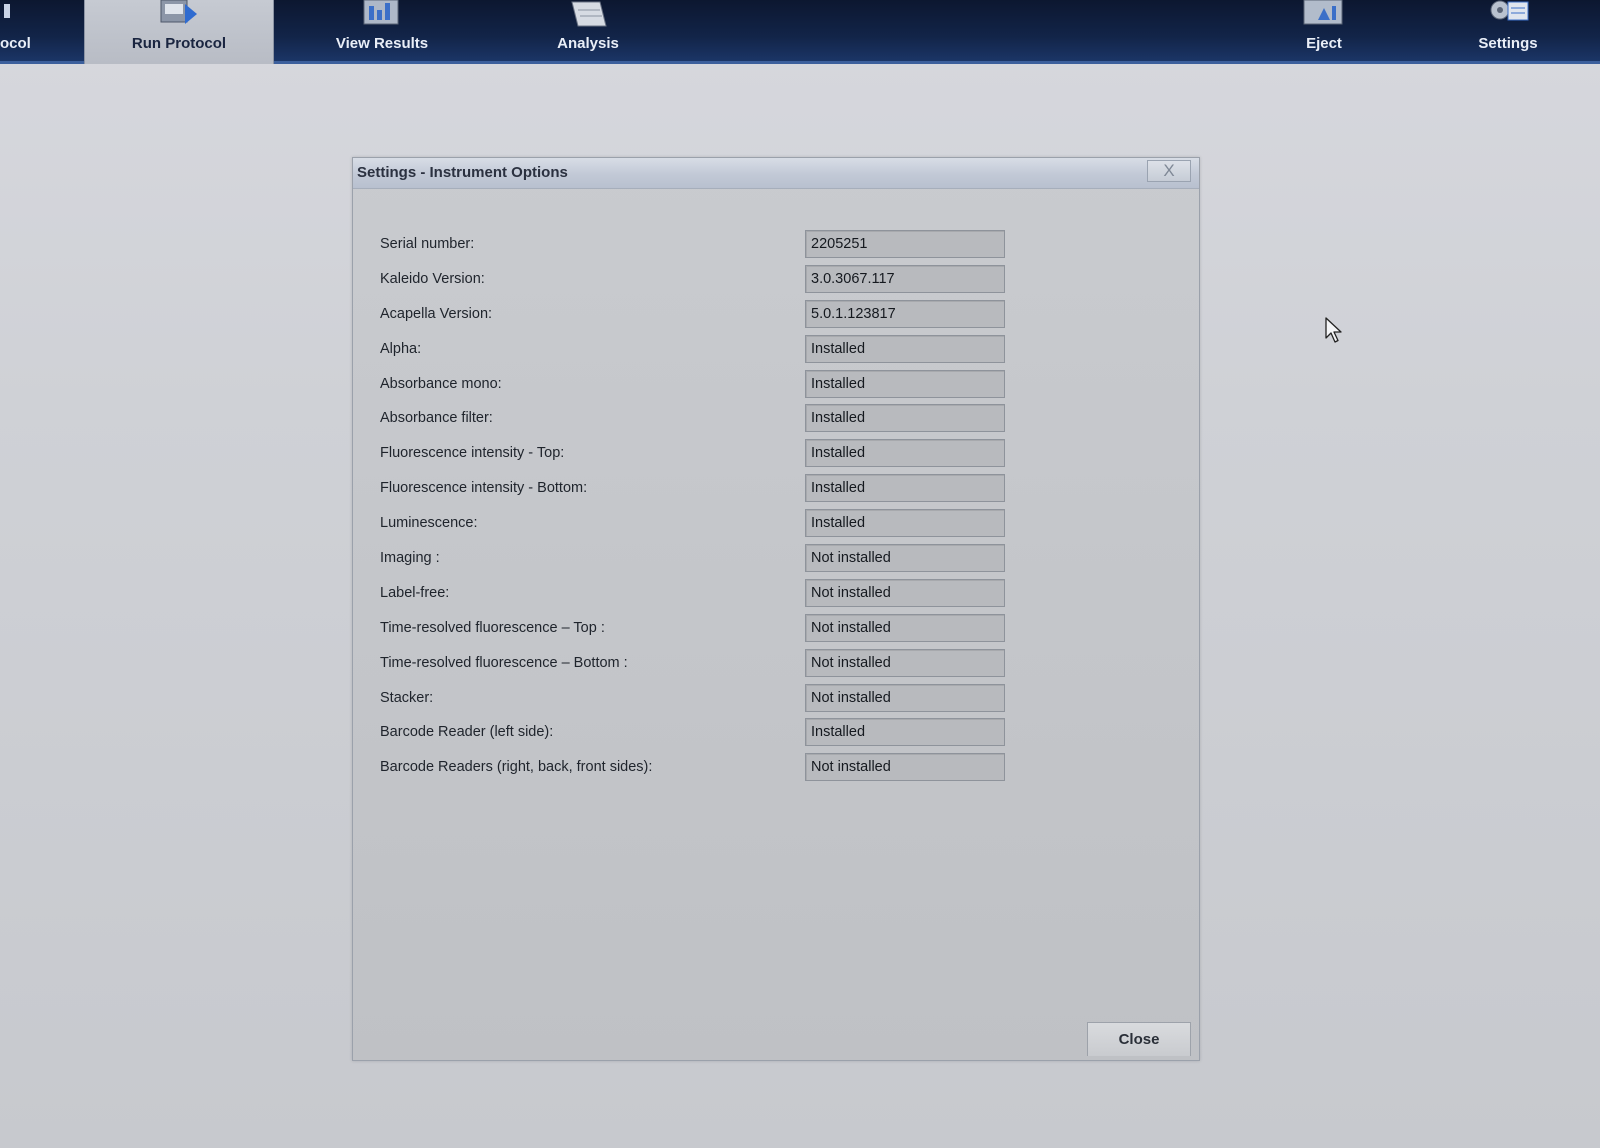 Image resolution: width=1600 pixels, height=1148 pixels. Describe the element at coordinates (15, 43) in the screenshot. I see `toolbar-item-label: ocol` at that location.